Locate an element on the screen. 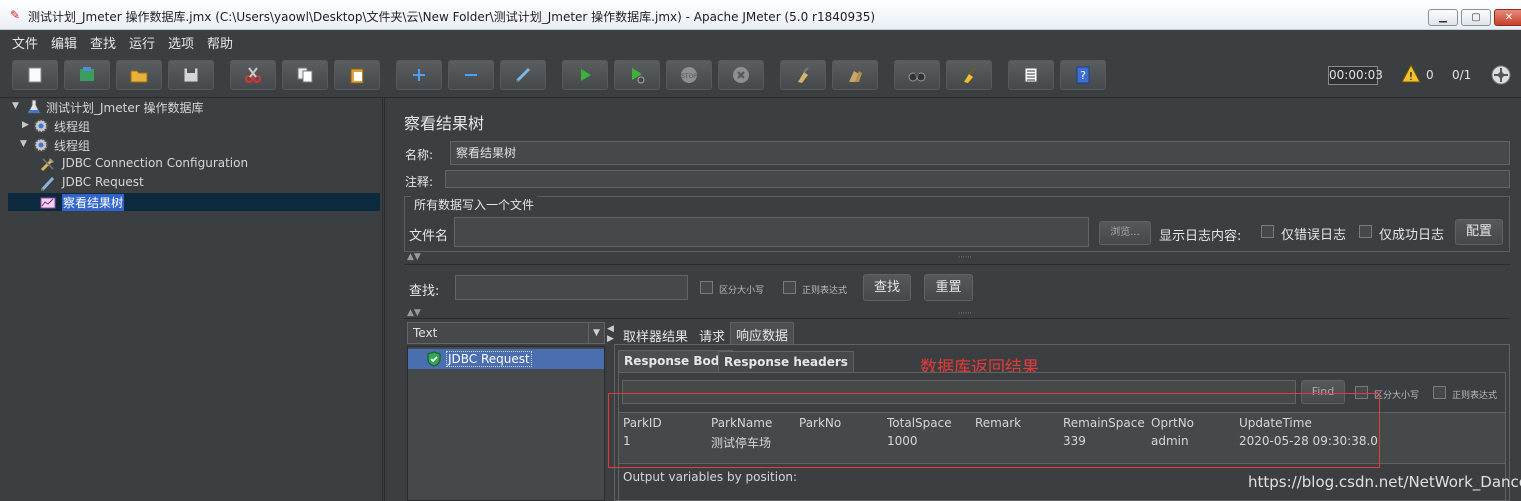 This screenshot has width=1521, height=501. menu-file: 文件 is located at coordinates (25, 42).